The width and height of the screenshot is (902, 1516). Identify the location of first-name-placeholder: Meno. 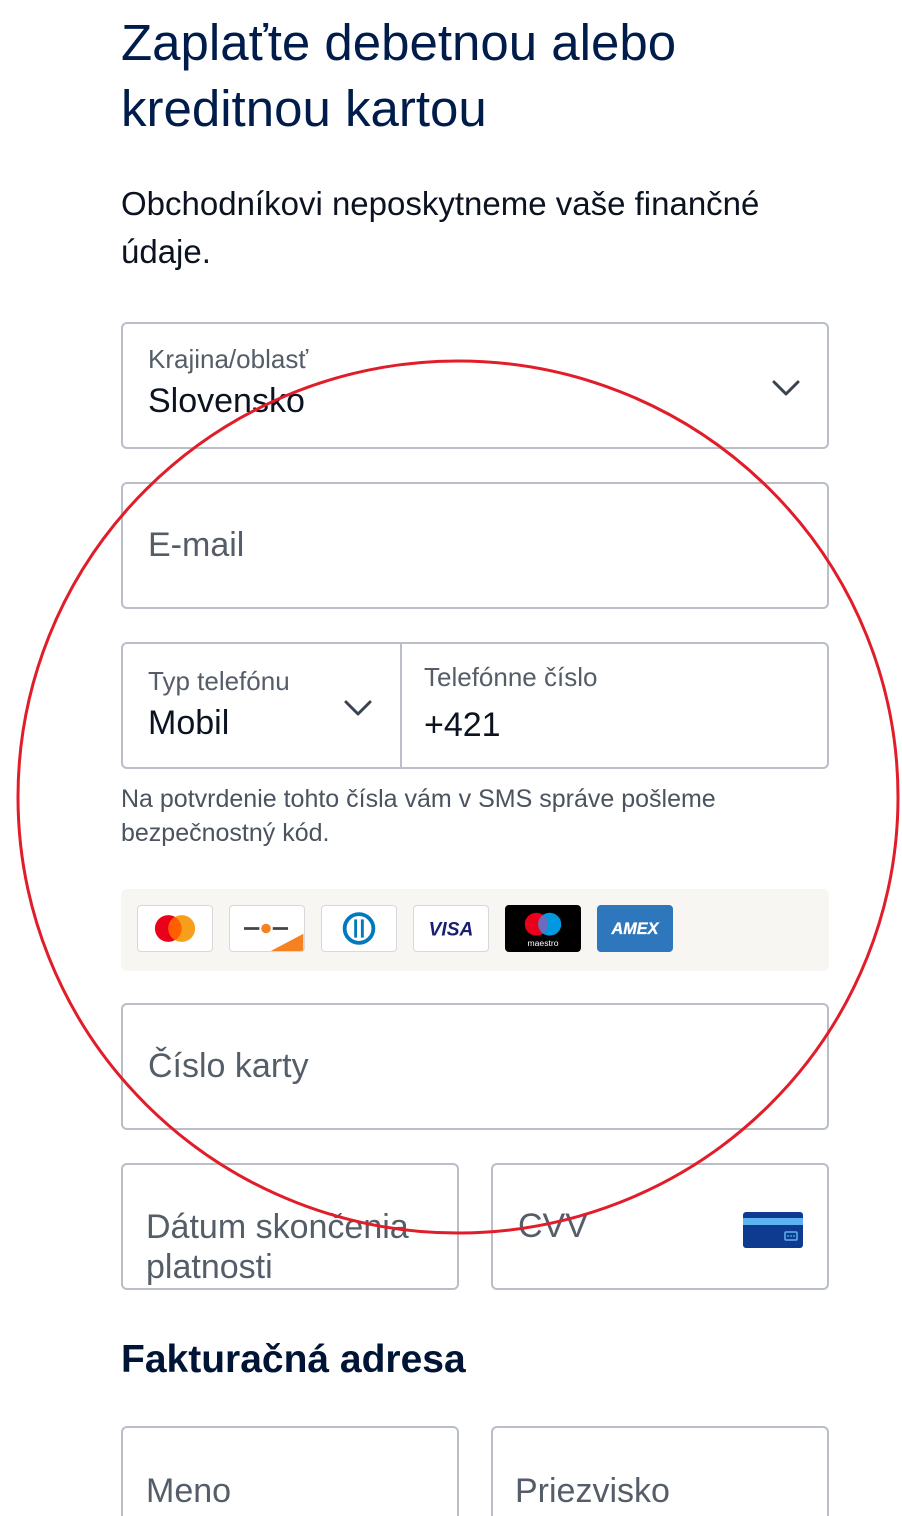
(189, 1491).